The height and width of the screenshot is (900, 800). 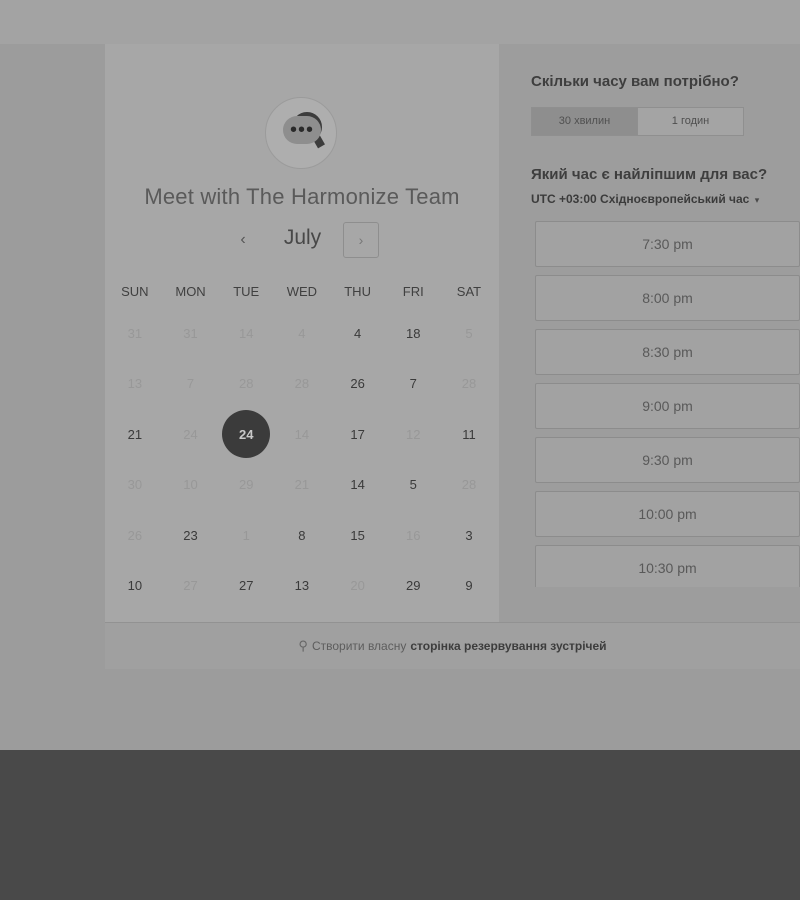 I want to click on calendar-day-number: 24, so click(x=190, y=434).